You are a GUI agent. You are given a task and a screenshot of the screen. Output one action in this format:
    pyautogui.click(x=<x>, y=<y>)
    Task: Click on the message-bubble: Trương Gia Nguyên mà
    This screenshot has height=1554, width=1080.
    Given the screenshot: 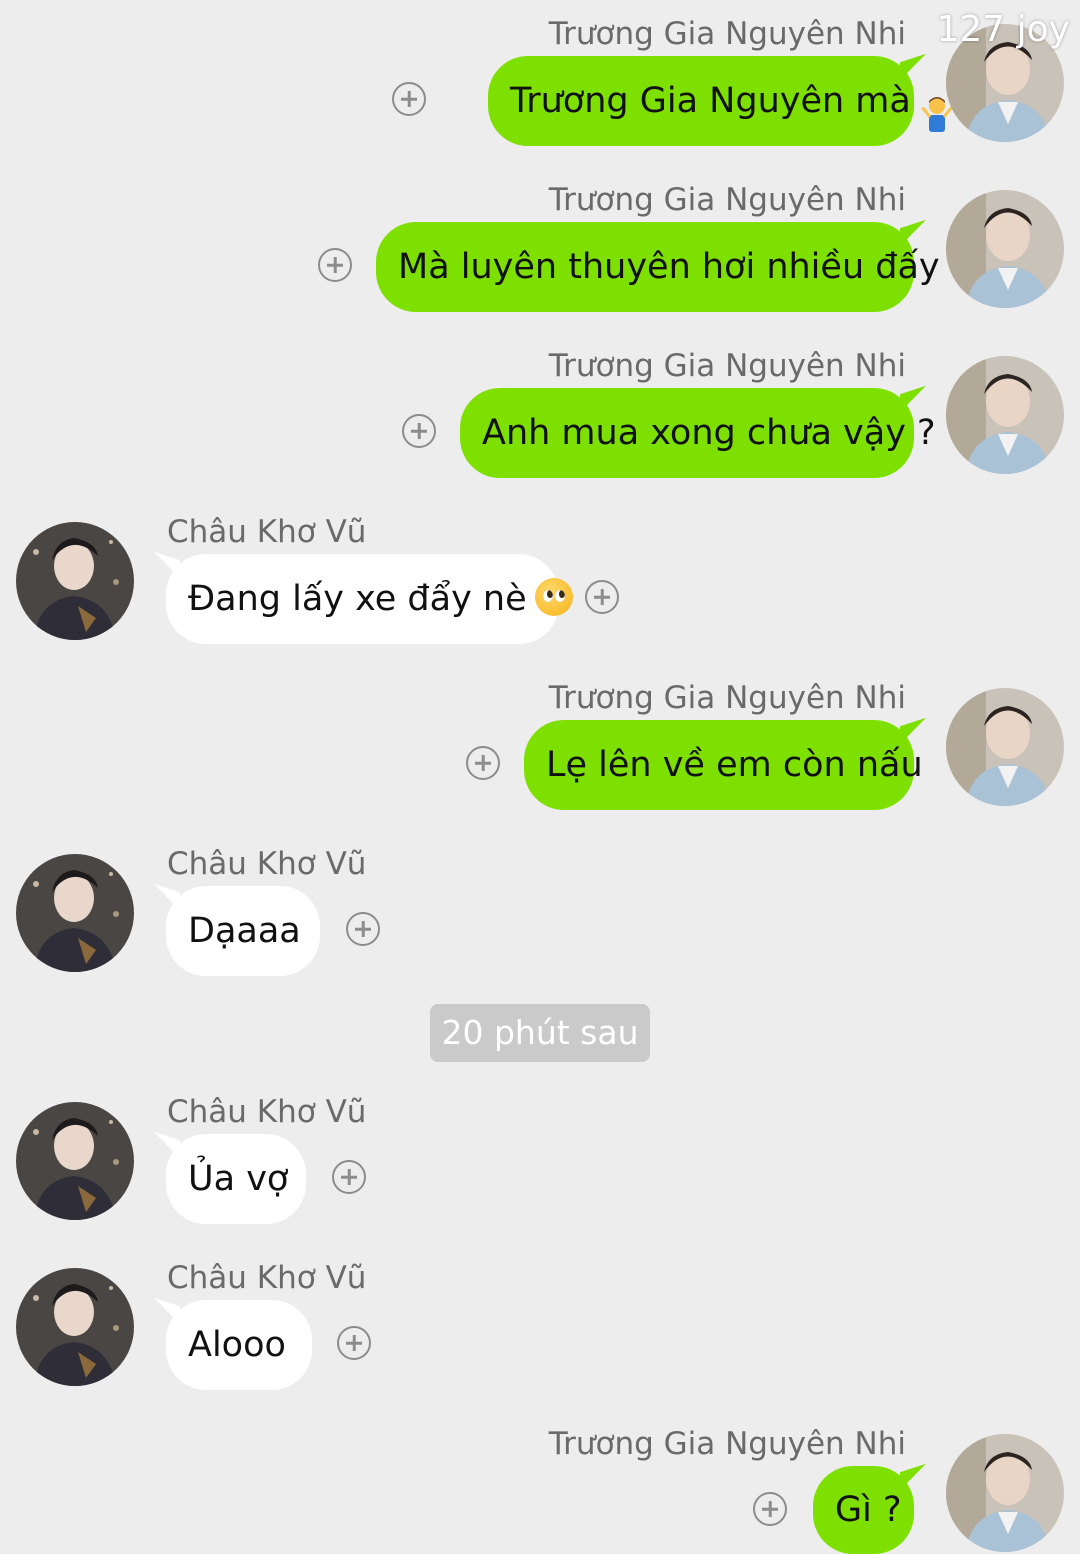 What is the action you would take?
    pyautogui.click(x=720, y=101)
    